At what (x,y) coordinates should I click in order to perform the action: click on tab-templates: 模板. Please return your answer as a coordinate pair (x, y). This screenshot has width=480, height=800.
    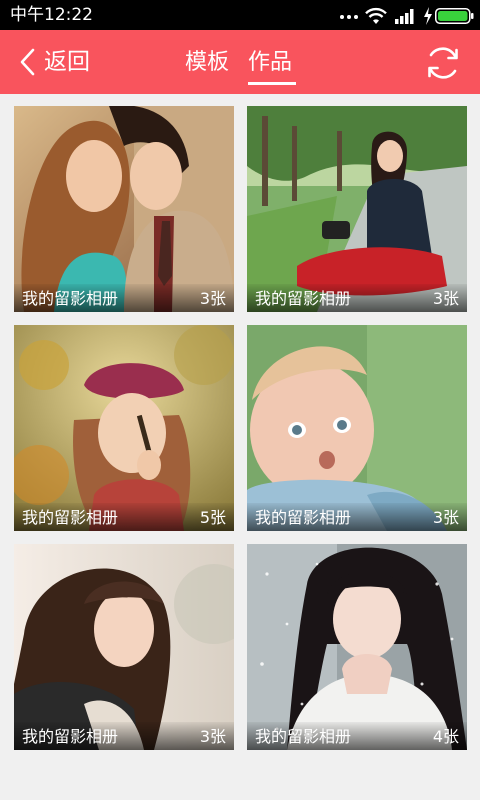
    Looking at the image, I should click on (207, 63).